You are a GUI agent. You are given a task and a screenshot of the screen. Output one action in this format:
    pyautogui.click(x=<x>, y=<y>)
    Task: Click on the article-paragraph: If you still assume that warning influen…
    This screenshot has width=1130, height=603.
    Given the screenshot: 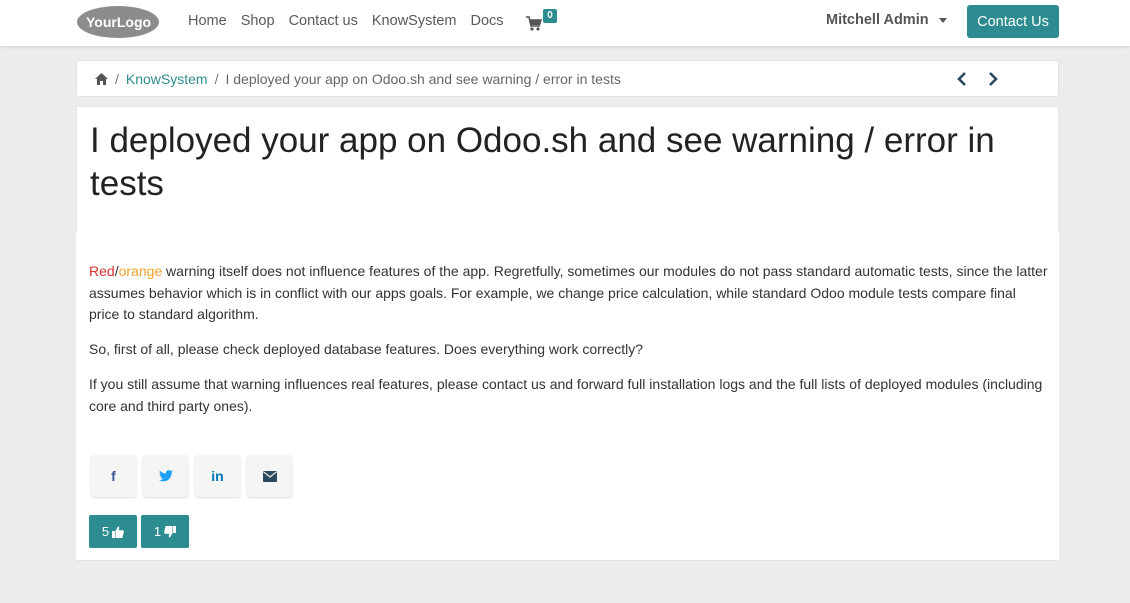 What is the action you would take?
    pyautogui.click(x=566, y=395)
    